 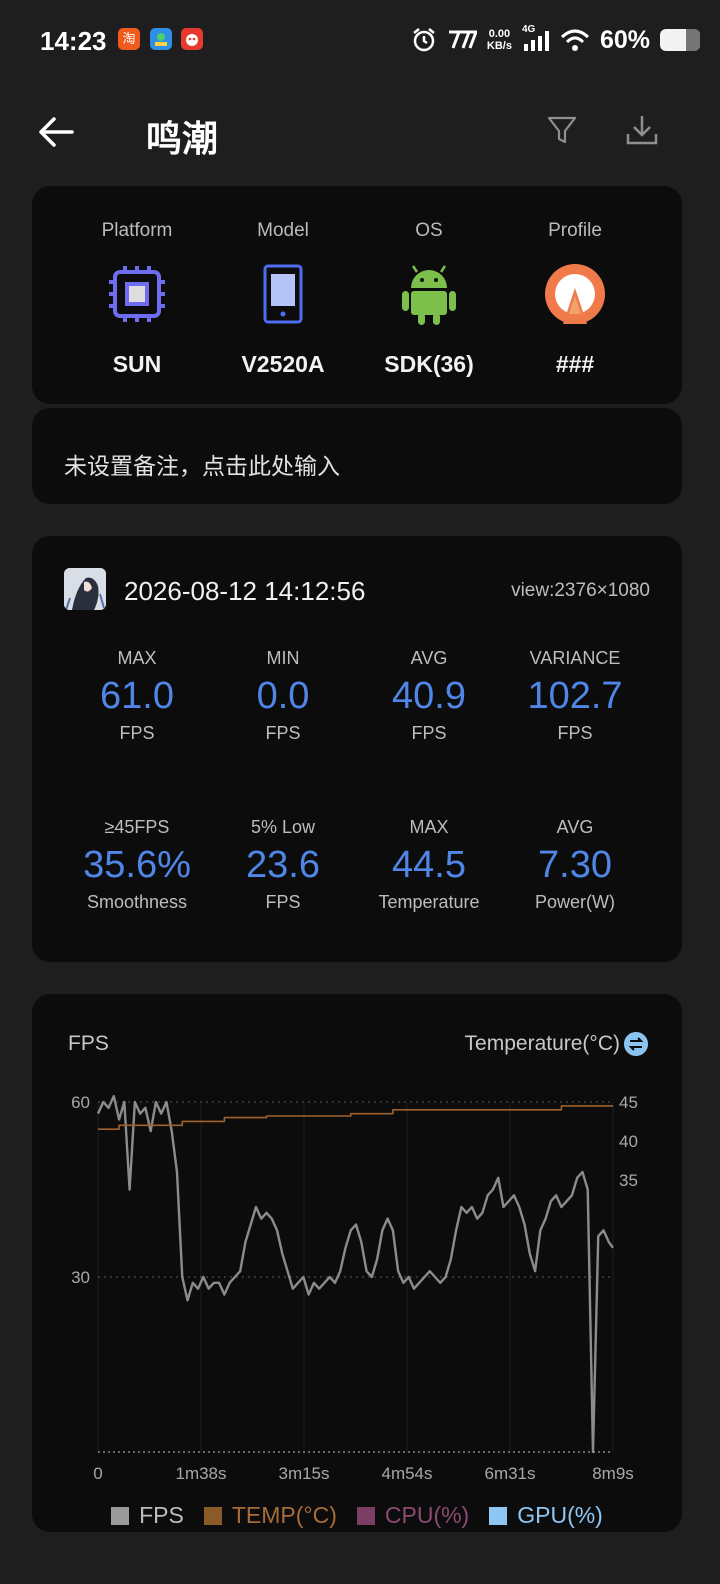 What do you see at coordinates (161, 39) in the screenshot?
I see `map-app-icon` at bounding box center [161, 39].